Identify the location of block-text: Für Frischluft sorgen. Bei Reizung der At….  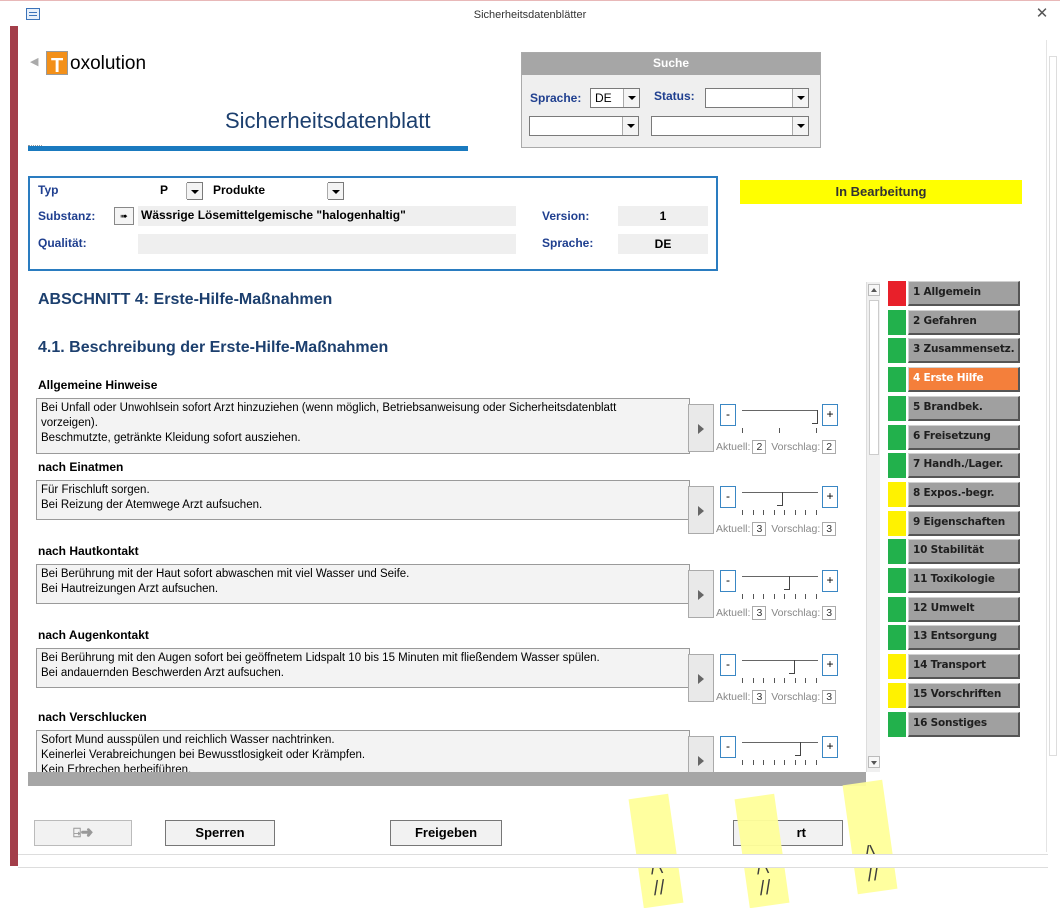
(363, 500).